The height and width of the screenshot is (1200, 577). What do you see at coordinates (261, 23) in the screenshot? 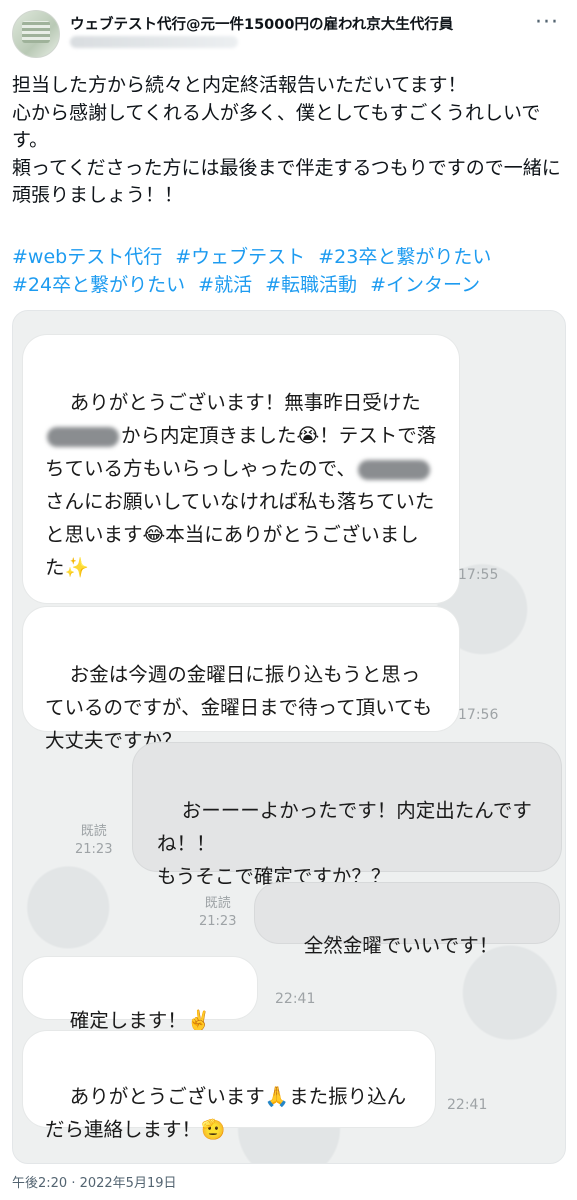
I see `author-name: ウェブテスト代行@元一件15000円の雇われ京大生代行員` at bounding box center [261, 23].